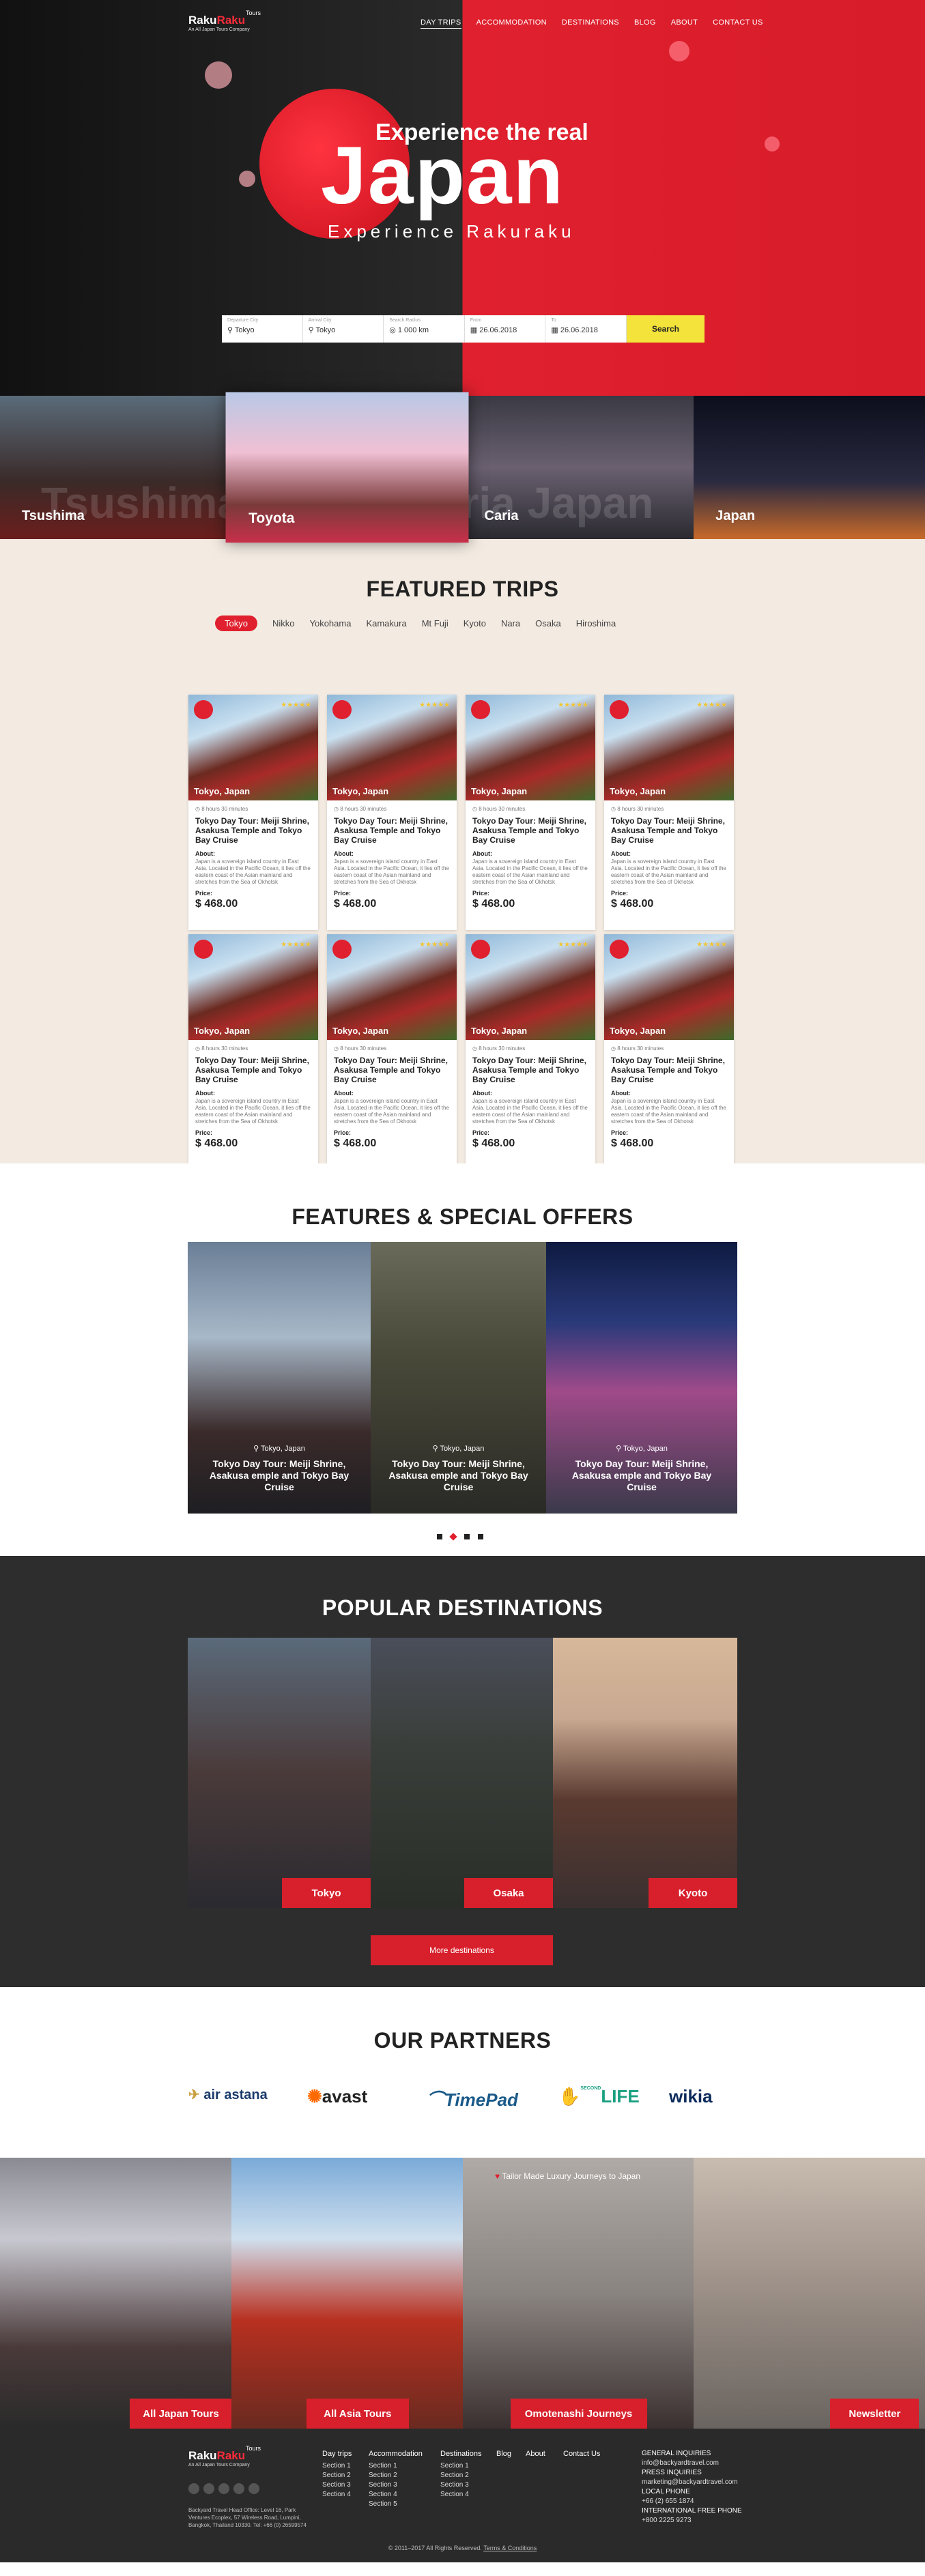 The image size is (925, 2576). Describe the element at coordinates (645, 1773) in the screenshot. I see `destination-card-kyoto: Kyoto` at that location.